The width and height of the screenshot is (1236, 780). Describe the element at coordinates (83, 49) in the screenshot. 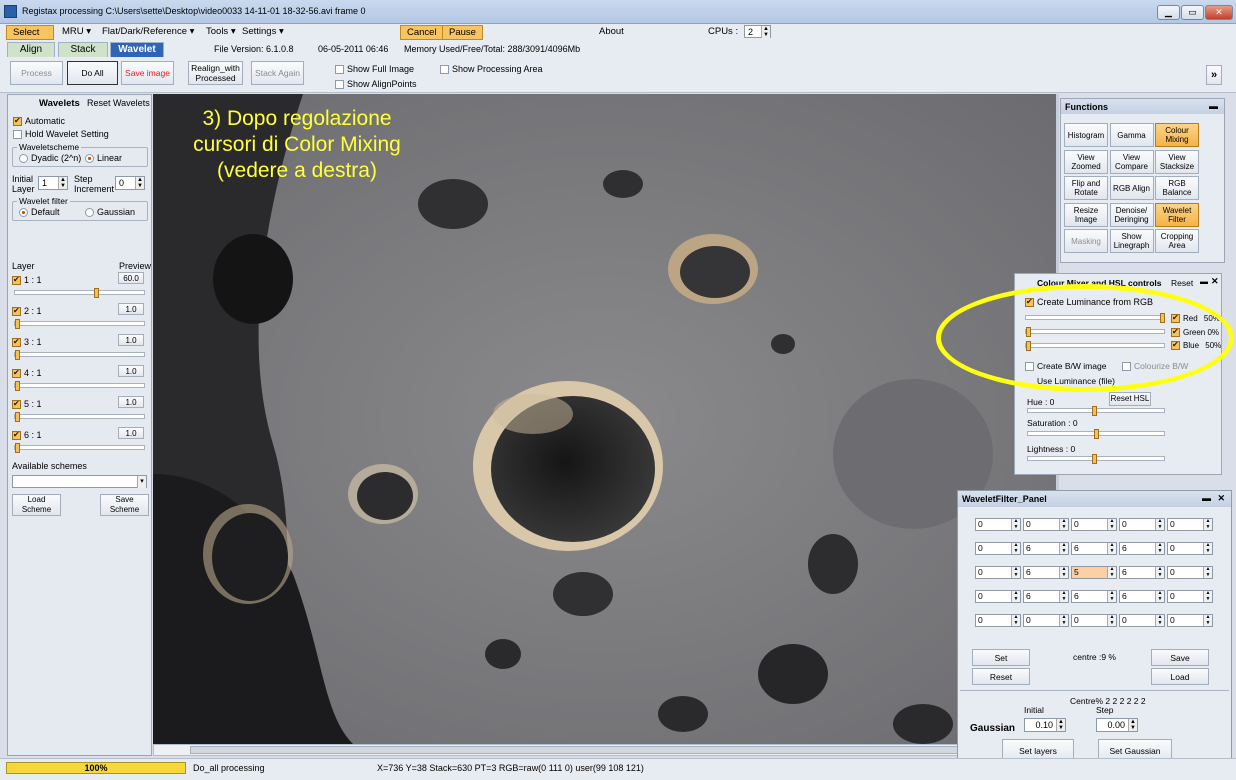

I see `tab-stack: Stack` at that location.